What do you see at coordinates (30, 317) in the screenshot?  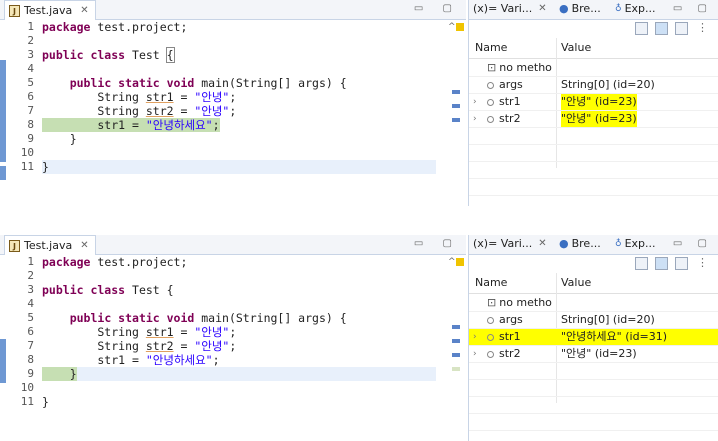 I see `line-number: 5` at bounding box center [30, 317].